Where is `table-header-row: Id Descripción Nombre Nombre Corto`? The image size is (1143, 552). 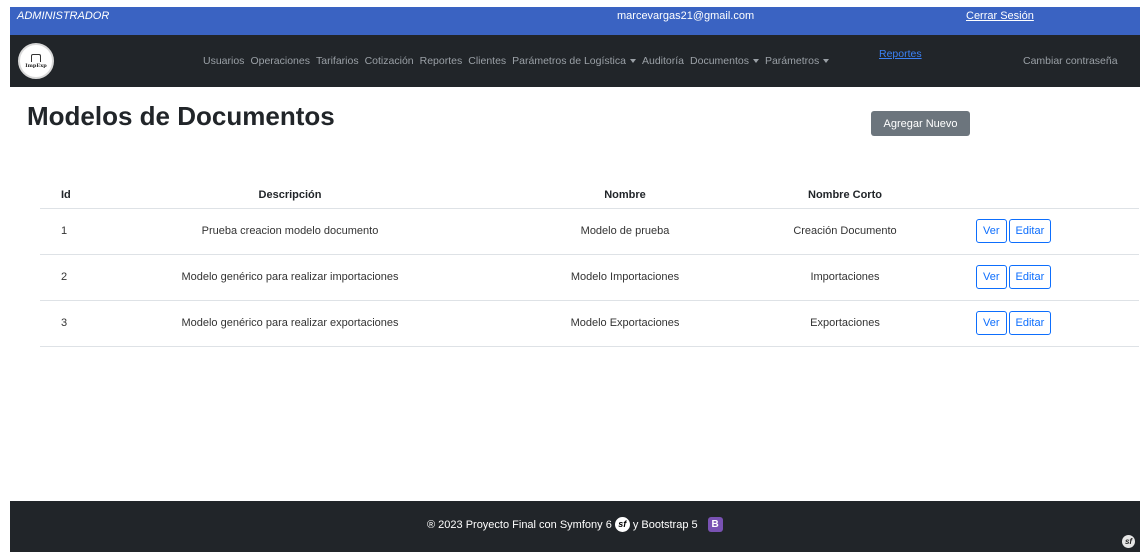 table-header-row: Id Descripción Nombre Nombre Corto is located at coordinates (589, 196).